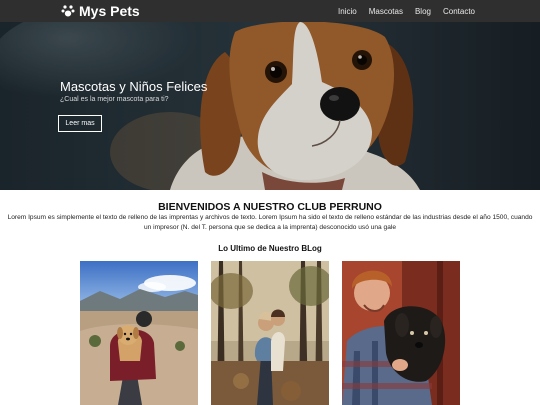  Describe the element at coordinates (134, 86) in the screenshot. I see `hero-title: Mascotas y Niños Felices` at that location.